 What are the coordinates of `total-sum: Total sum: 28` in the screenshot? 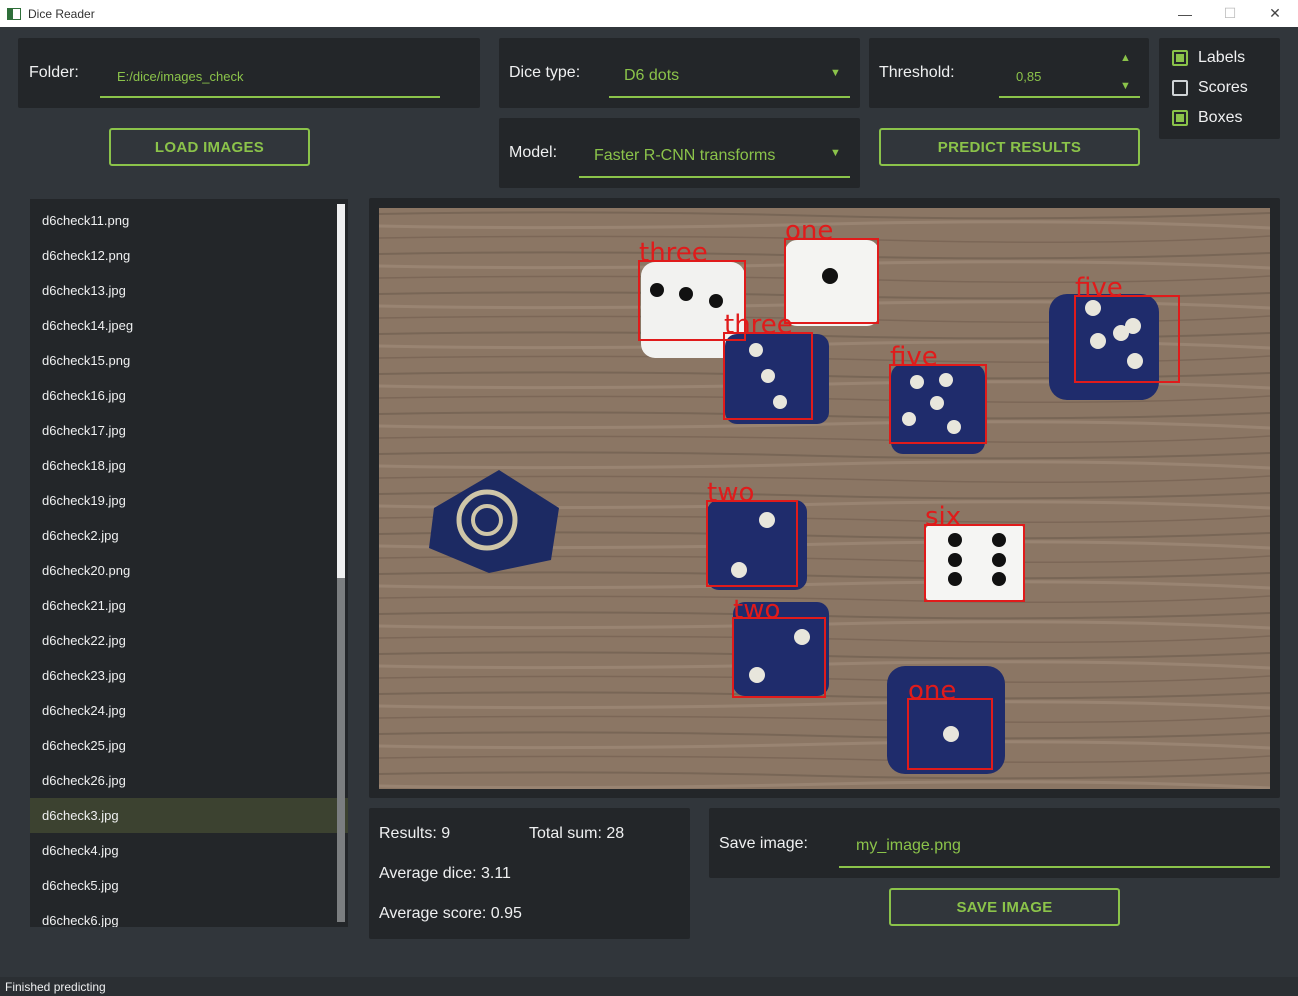 It's located at (577, 833).